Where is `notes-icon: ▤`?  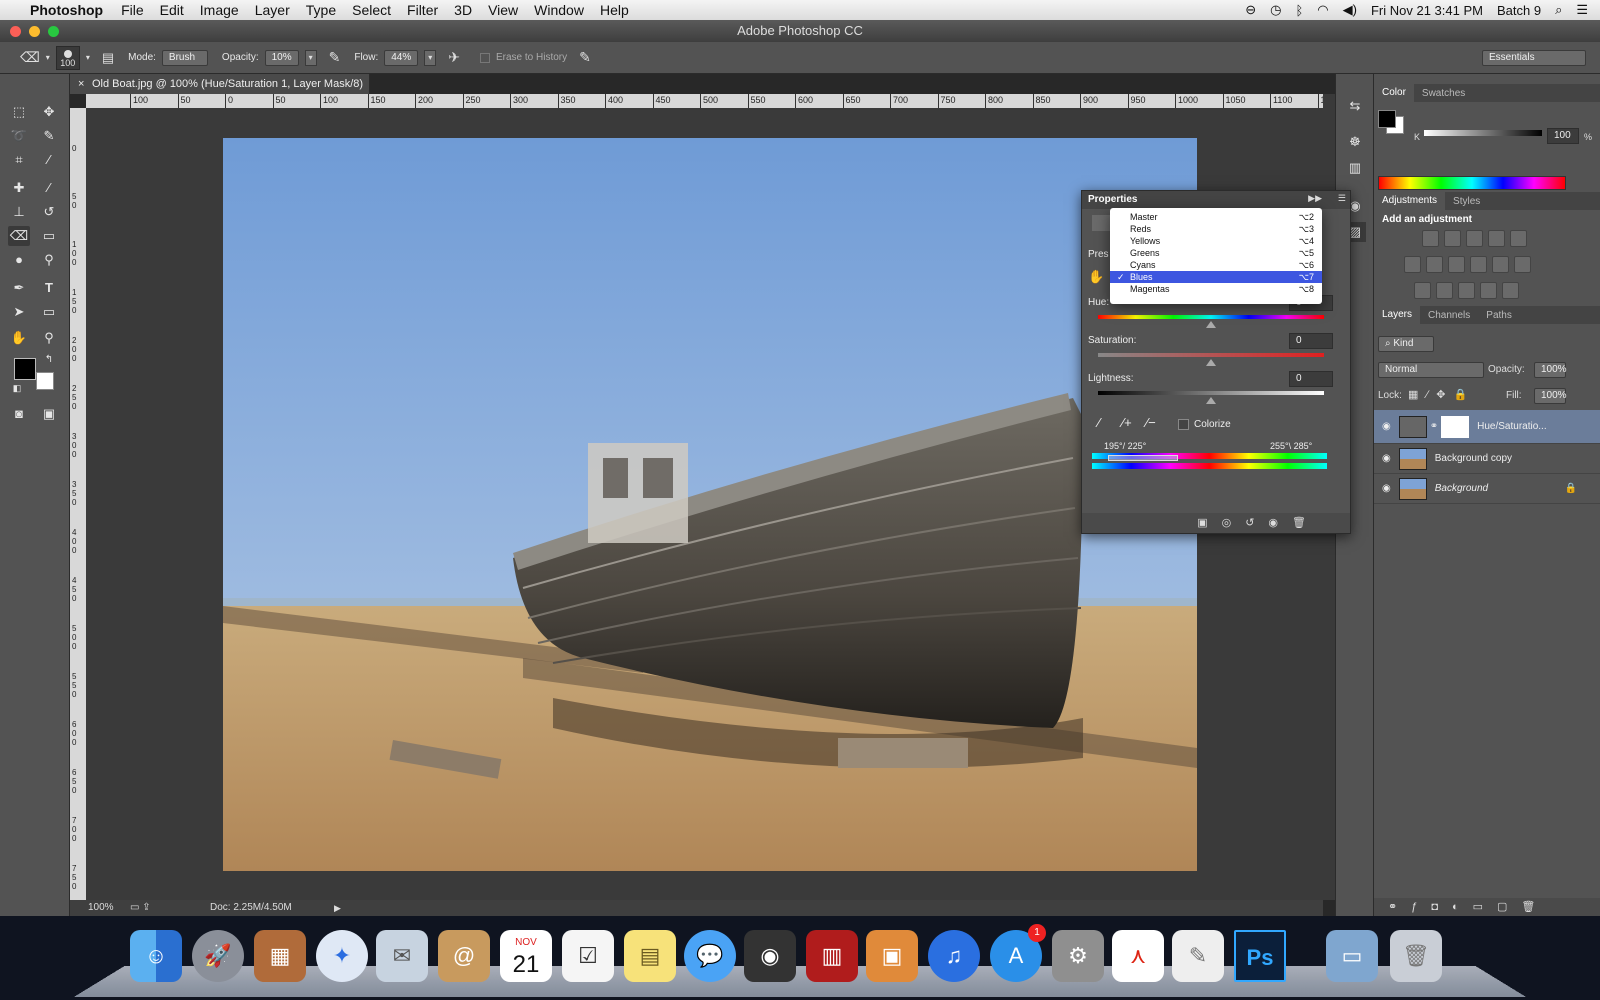
notes-icon: ▤ is located at coordinates (650, 956).